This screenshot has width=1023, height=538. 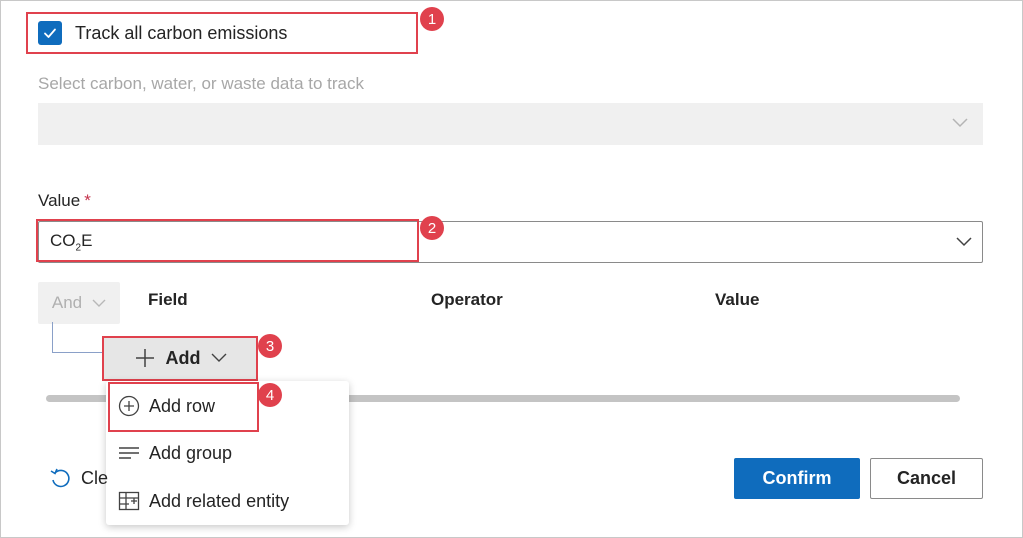 I want to click on table-link-icon, so click(x=129, y=501).